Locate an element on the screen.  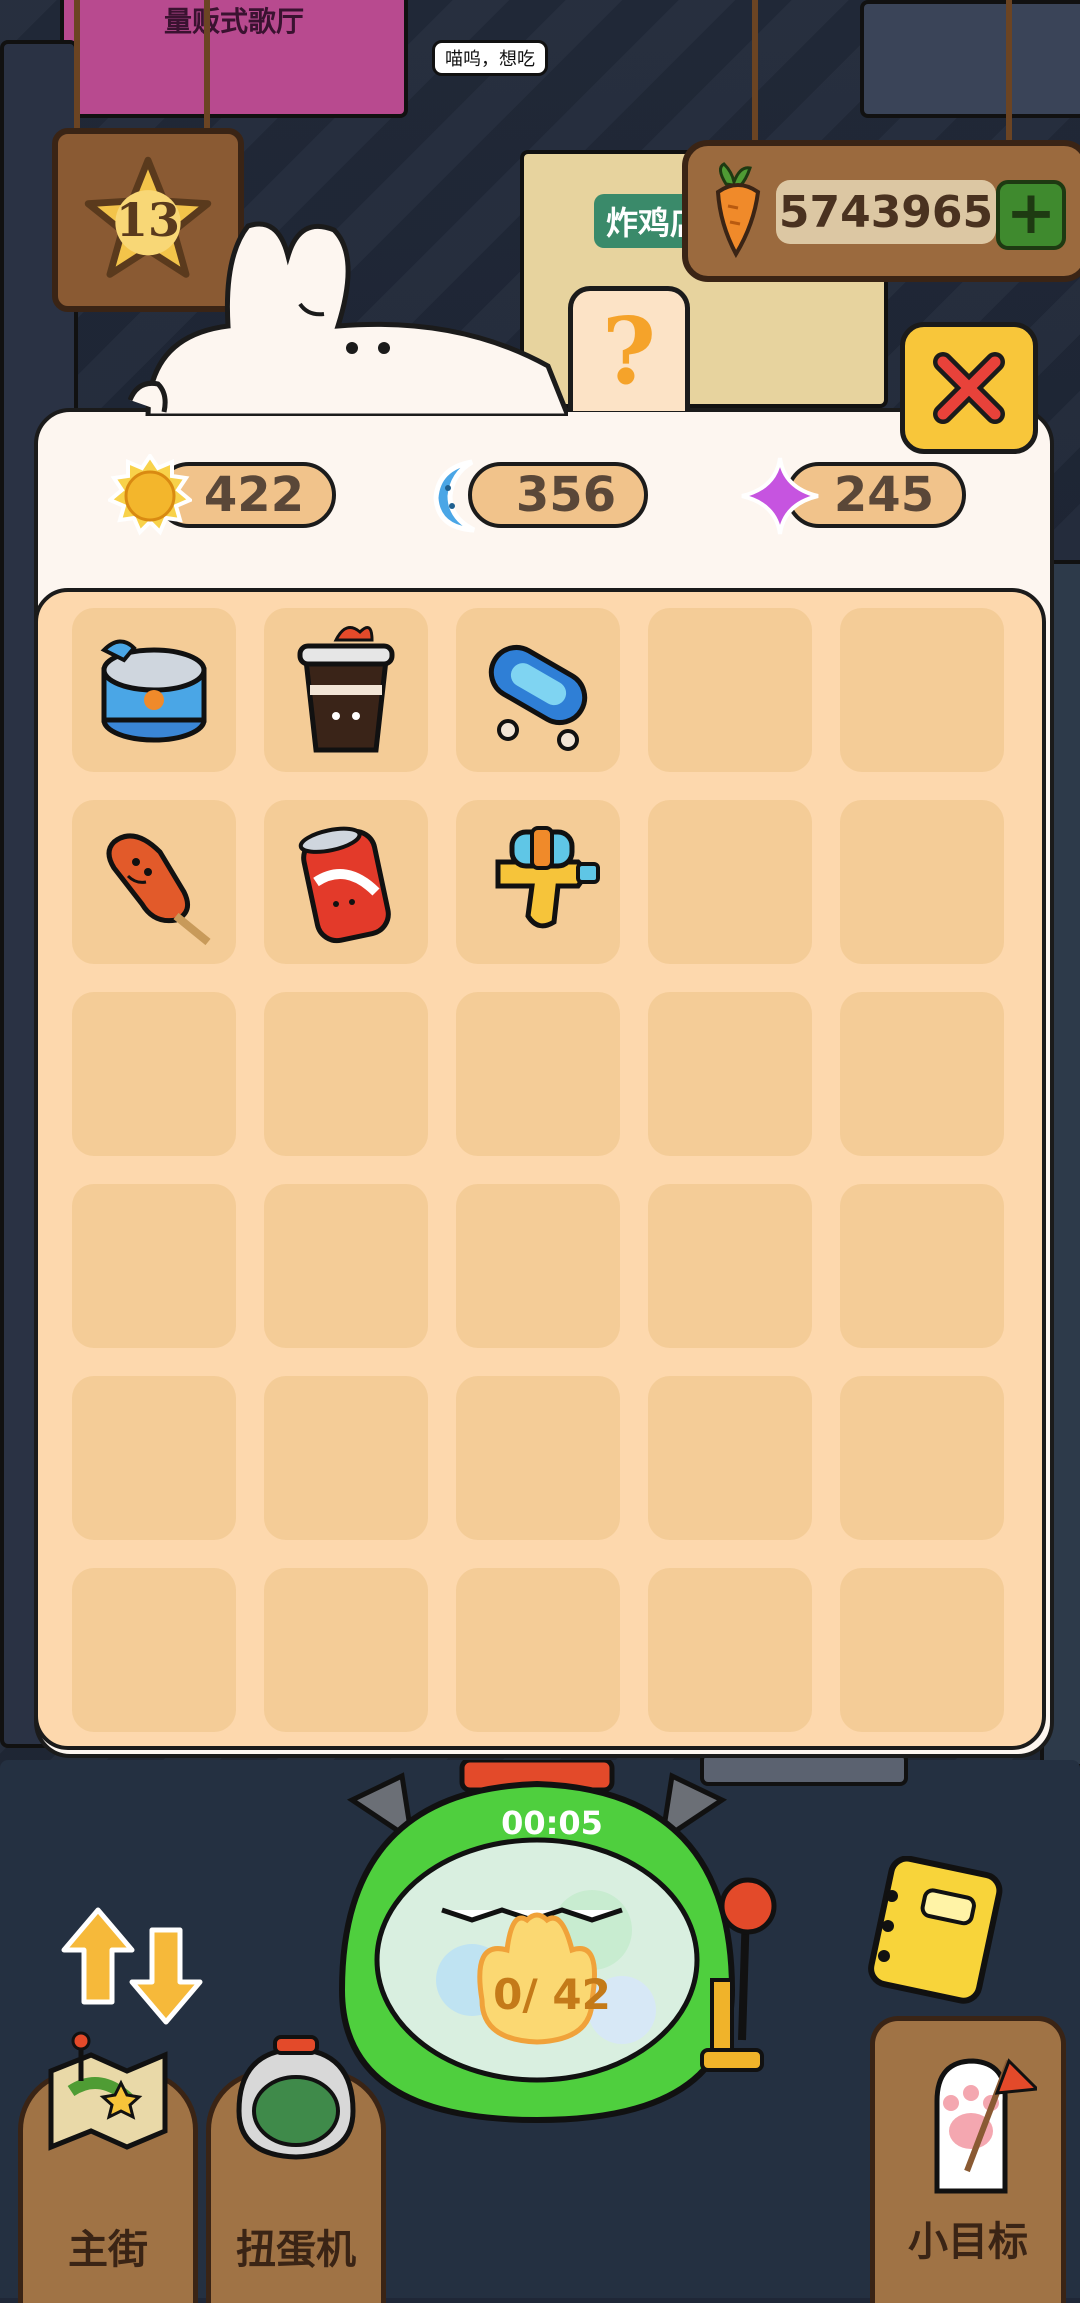
help-button: ? is located at coordinates (629, 348).